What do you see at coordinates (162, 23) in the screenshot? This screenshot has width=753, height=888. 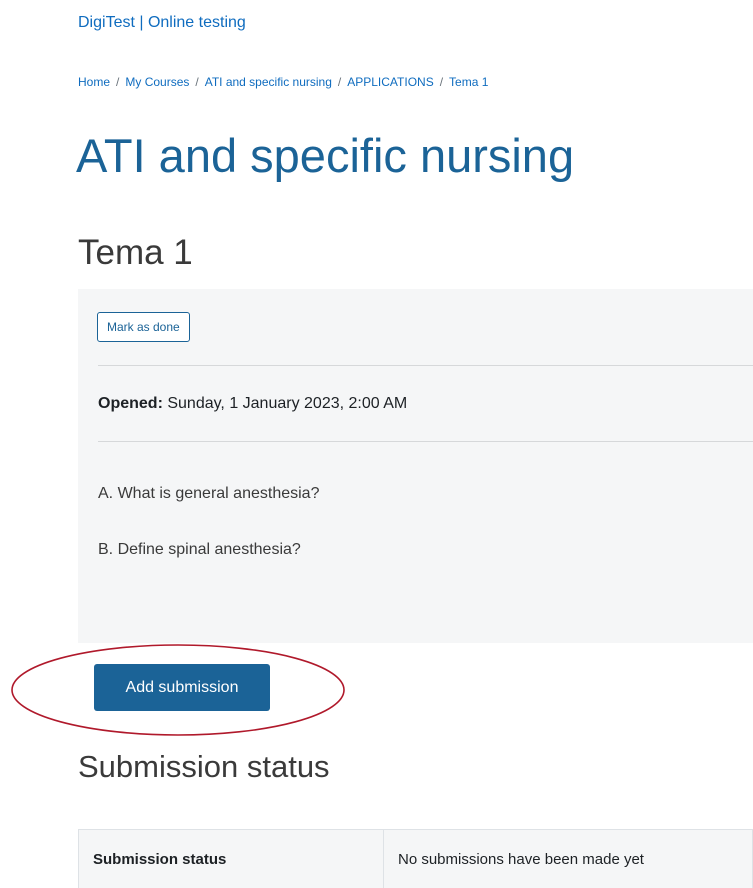 I see `site-name-link: DigiTest | Online testing` at bounding box center [162, 23].